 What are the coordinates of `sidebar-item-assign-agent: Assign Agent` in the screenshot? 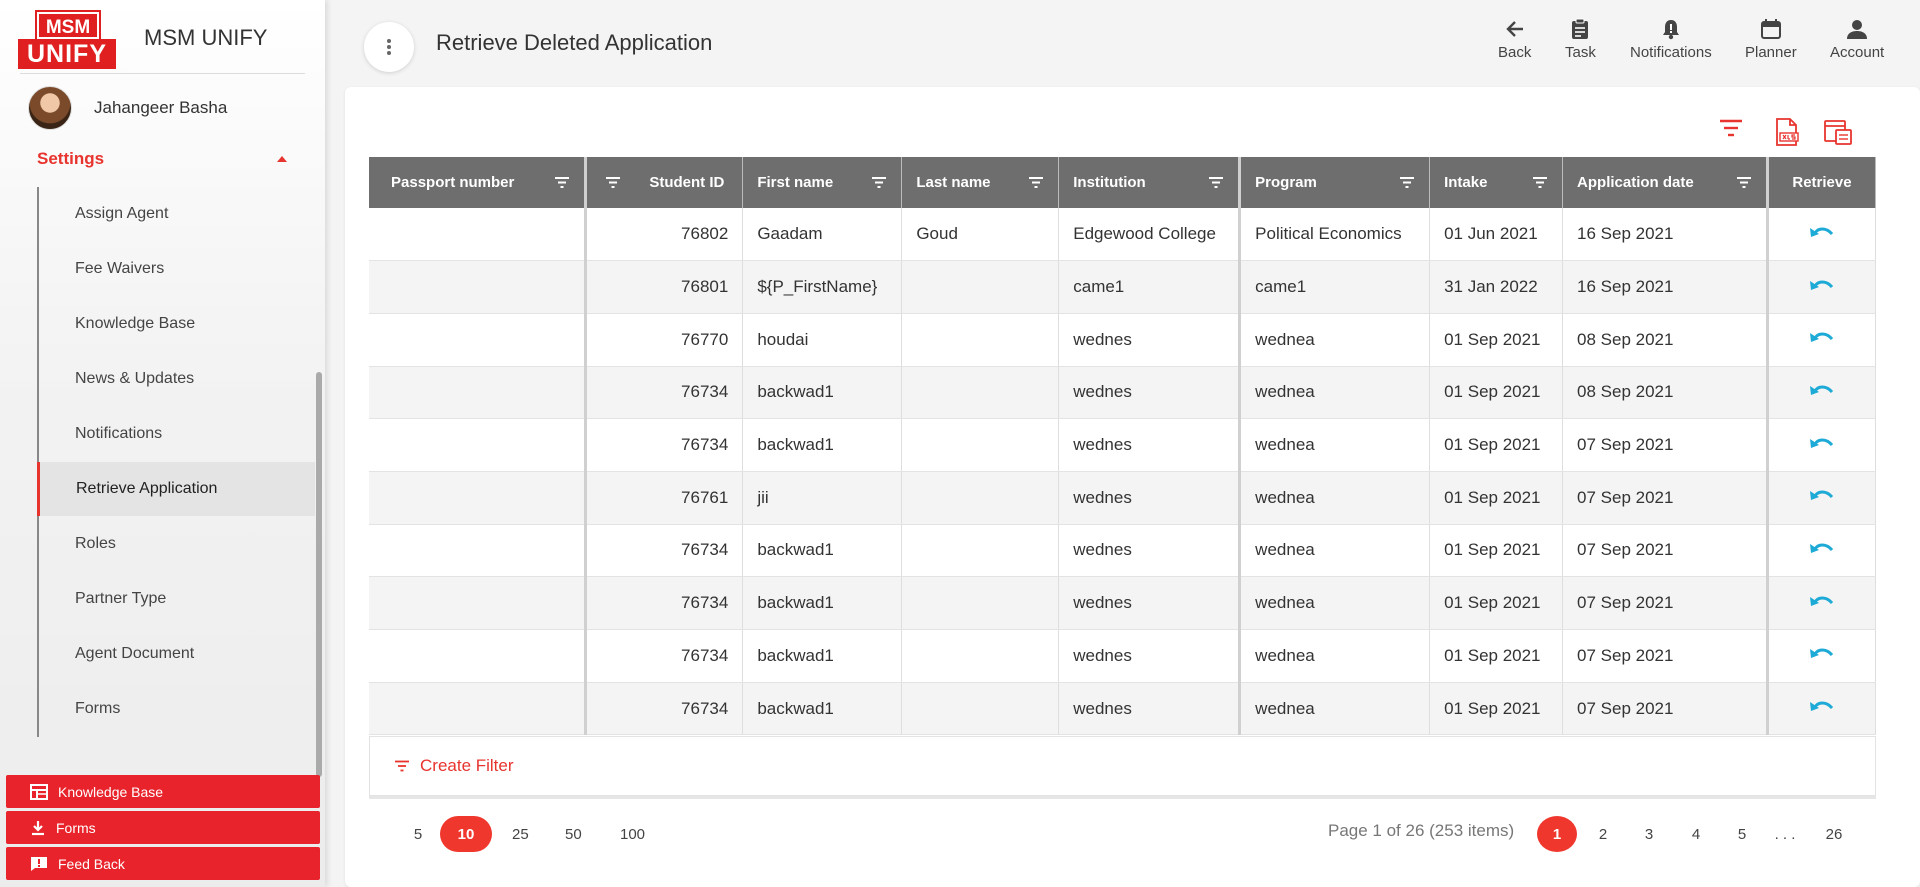 It's located at (178, 214).